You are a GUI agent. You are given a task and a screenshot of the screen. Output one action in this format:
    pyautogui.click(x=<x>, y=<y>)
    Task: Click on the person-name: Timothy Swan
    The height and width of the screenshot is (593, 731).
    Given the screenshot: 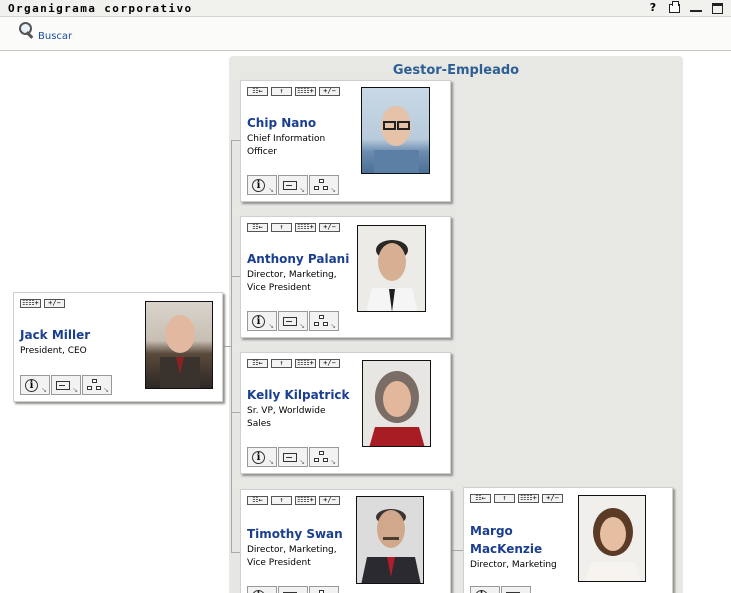 What is the action you would take?
    pyautogui.click(x=295, y=534)
    